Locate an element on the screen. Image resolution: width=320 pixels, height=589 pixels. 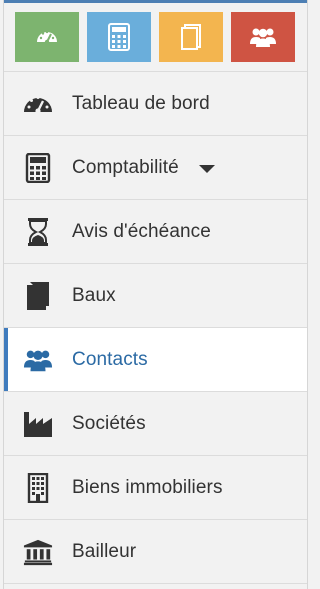
menu-item-label: Avis d'échéance is located at coordinates (141, 231).